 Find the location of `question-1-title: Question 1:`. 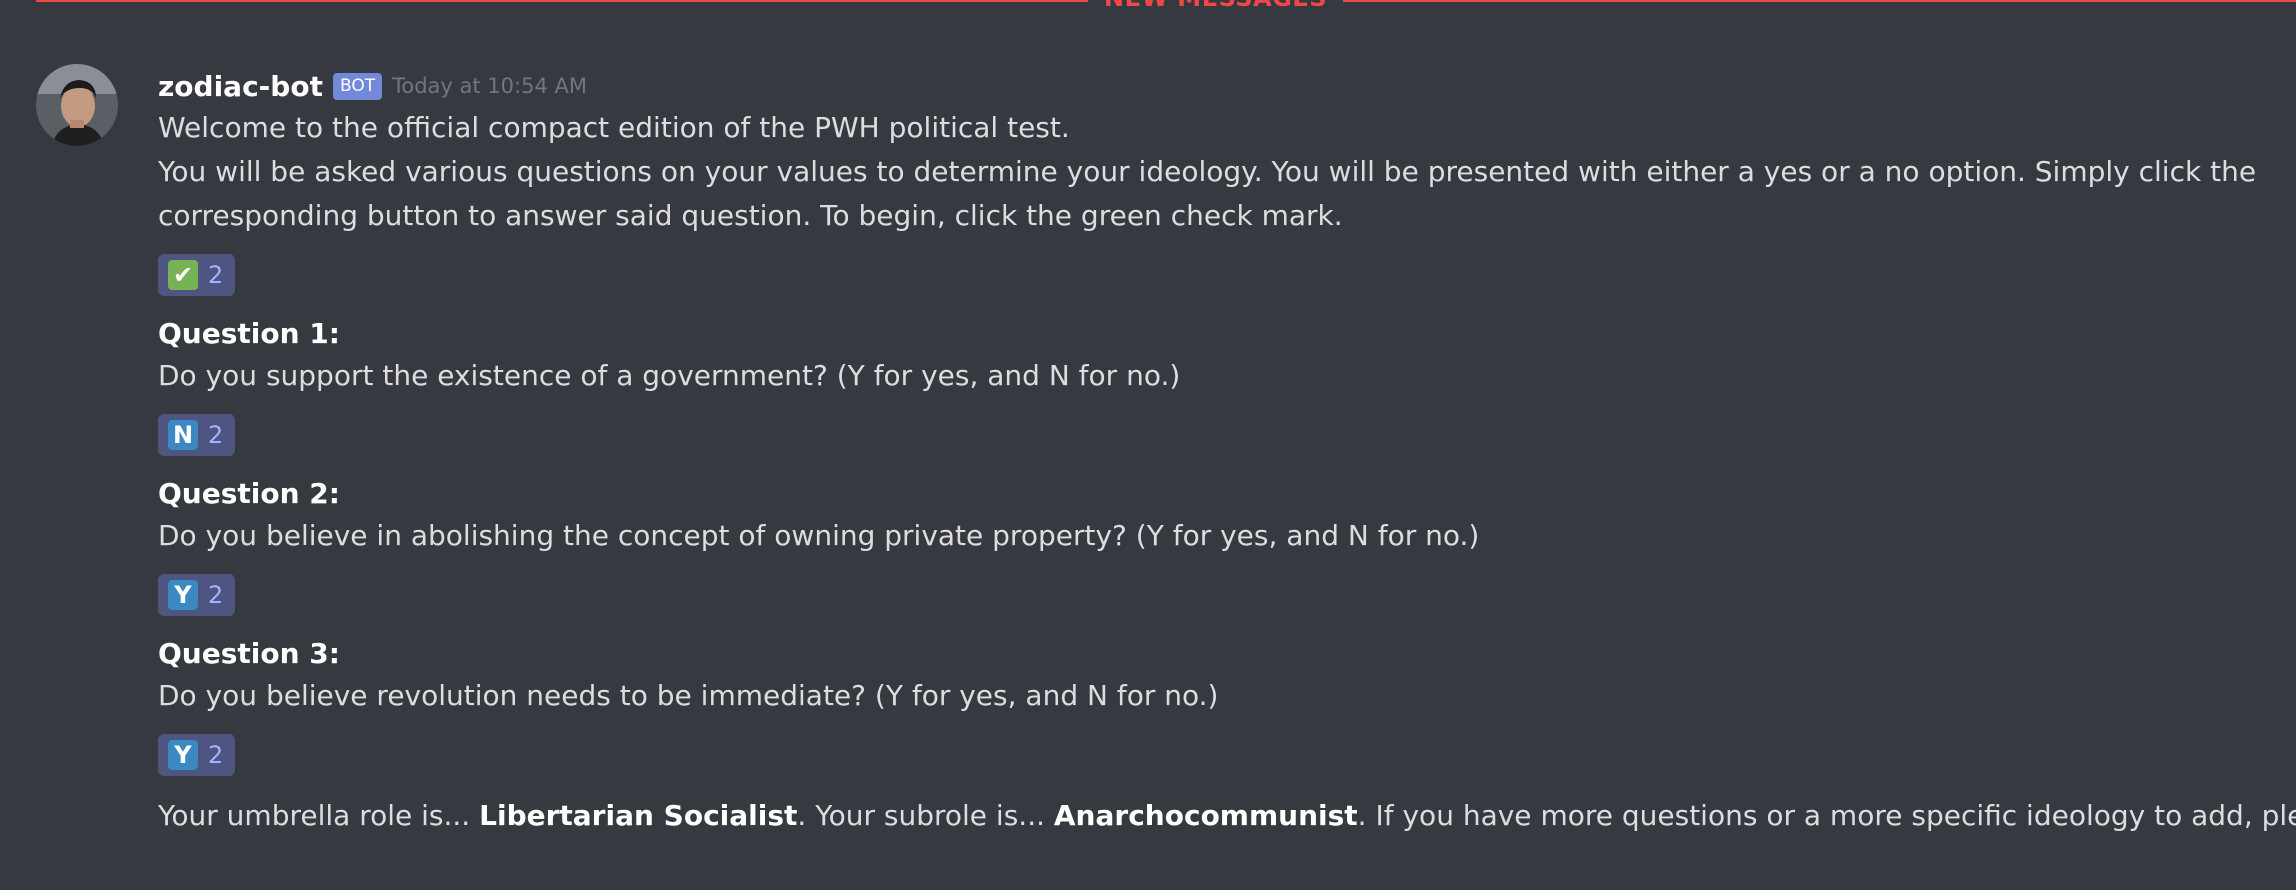

question-1-title: Question 1: is located at coordinates (249, 333).